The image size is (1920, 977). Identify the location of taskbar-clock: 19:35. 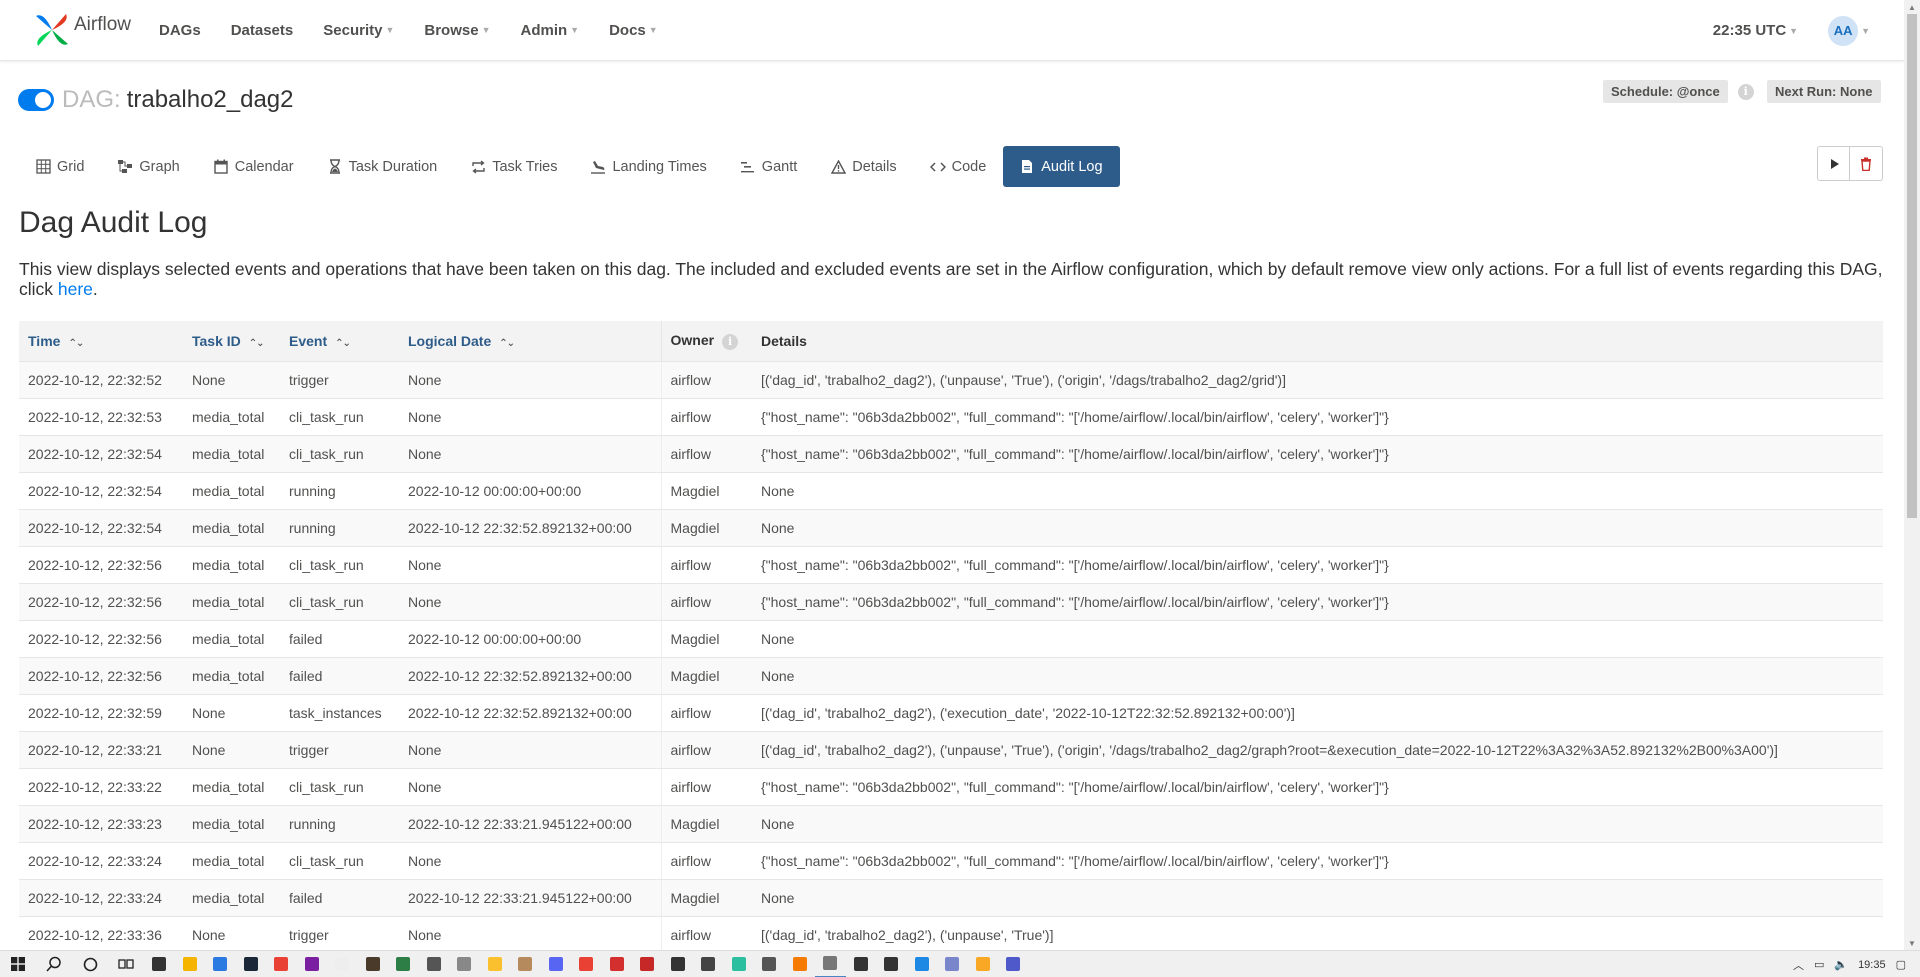
(1872, 965).